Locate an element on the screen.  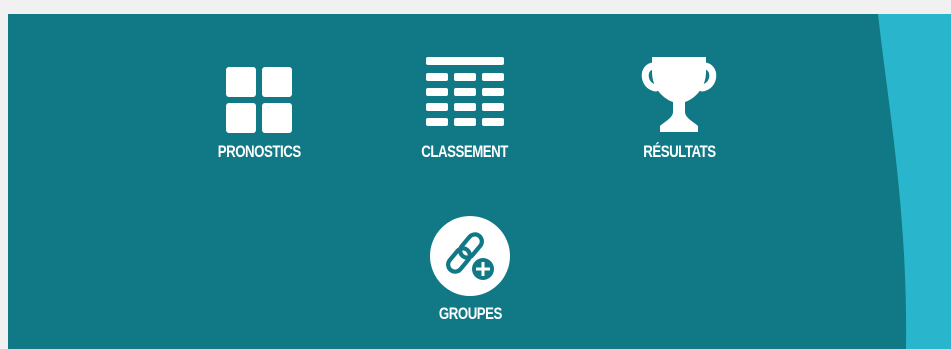
nav-label-resultats: RÉSULTATS is located at coordinates (679, 151).